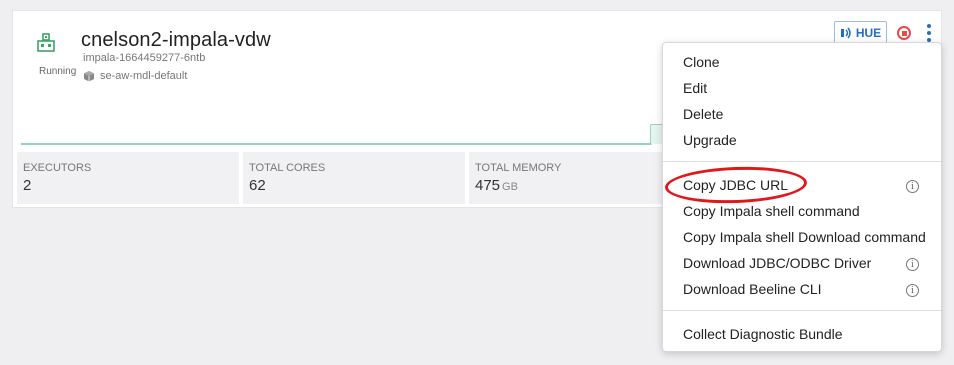  I want to click on stat-label: EXECUTORS, so click(57, 168).